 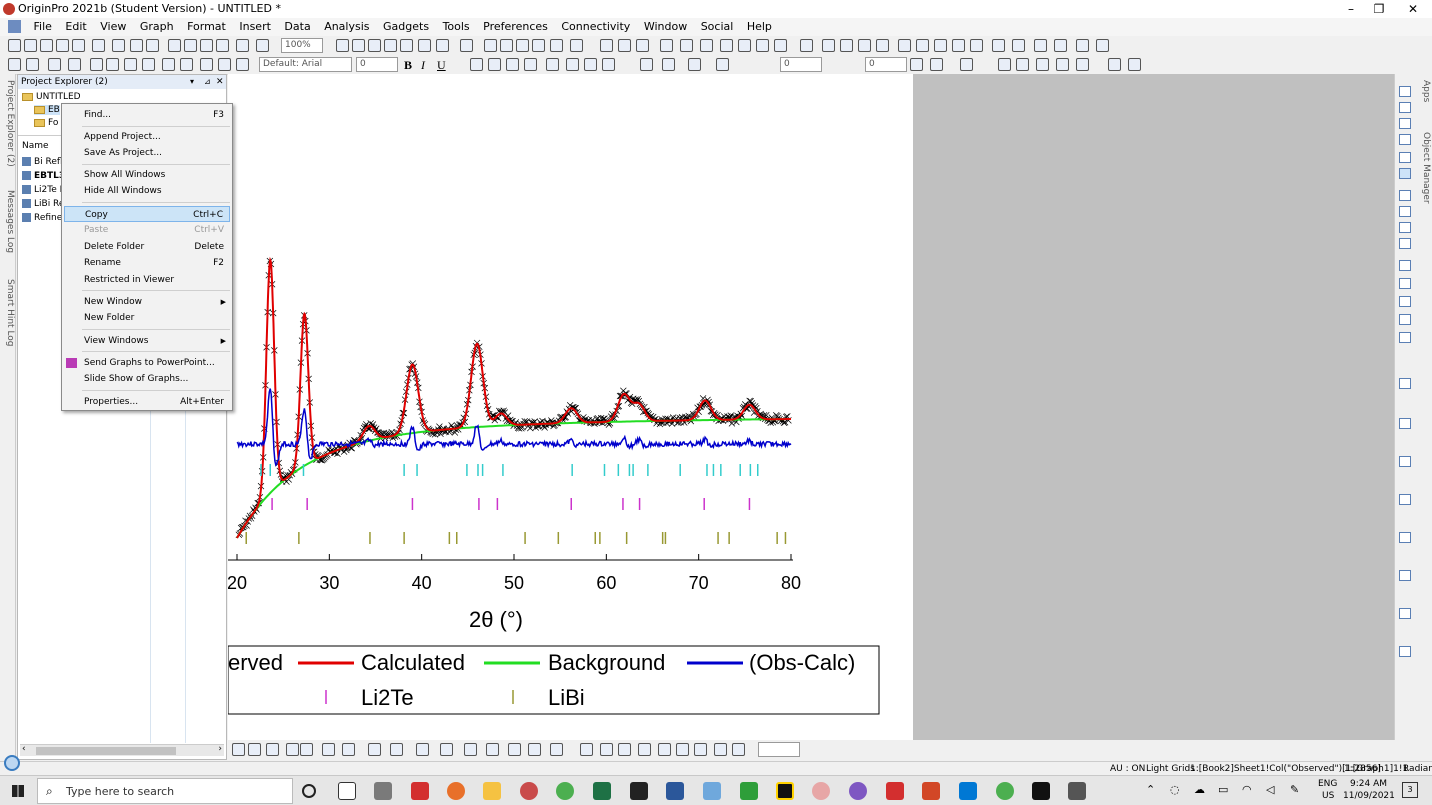 I want to click on menu-view: View, so click(x=113, y=27).